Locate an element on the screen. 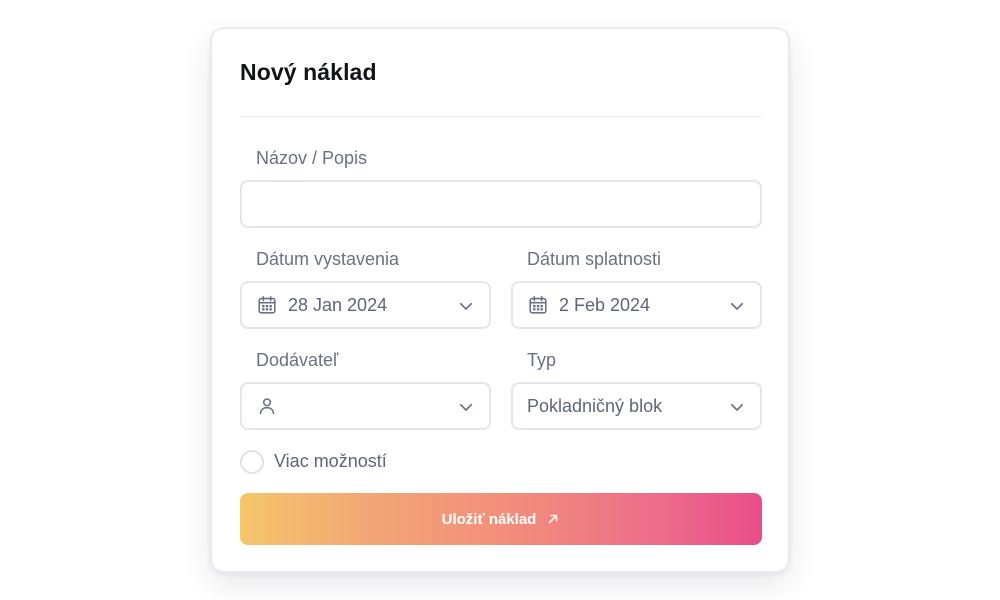 Image resolution: width=1000 pixels, height=600 pixels. type-value: Pokladničný blok is located at coordinates (595, 406).